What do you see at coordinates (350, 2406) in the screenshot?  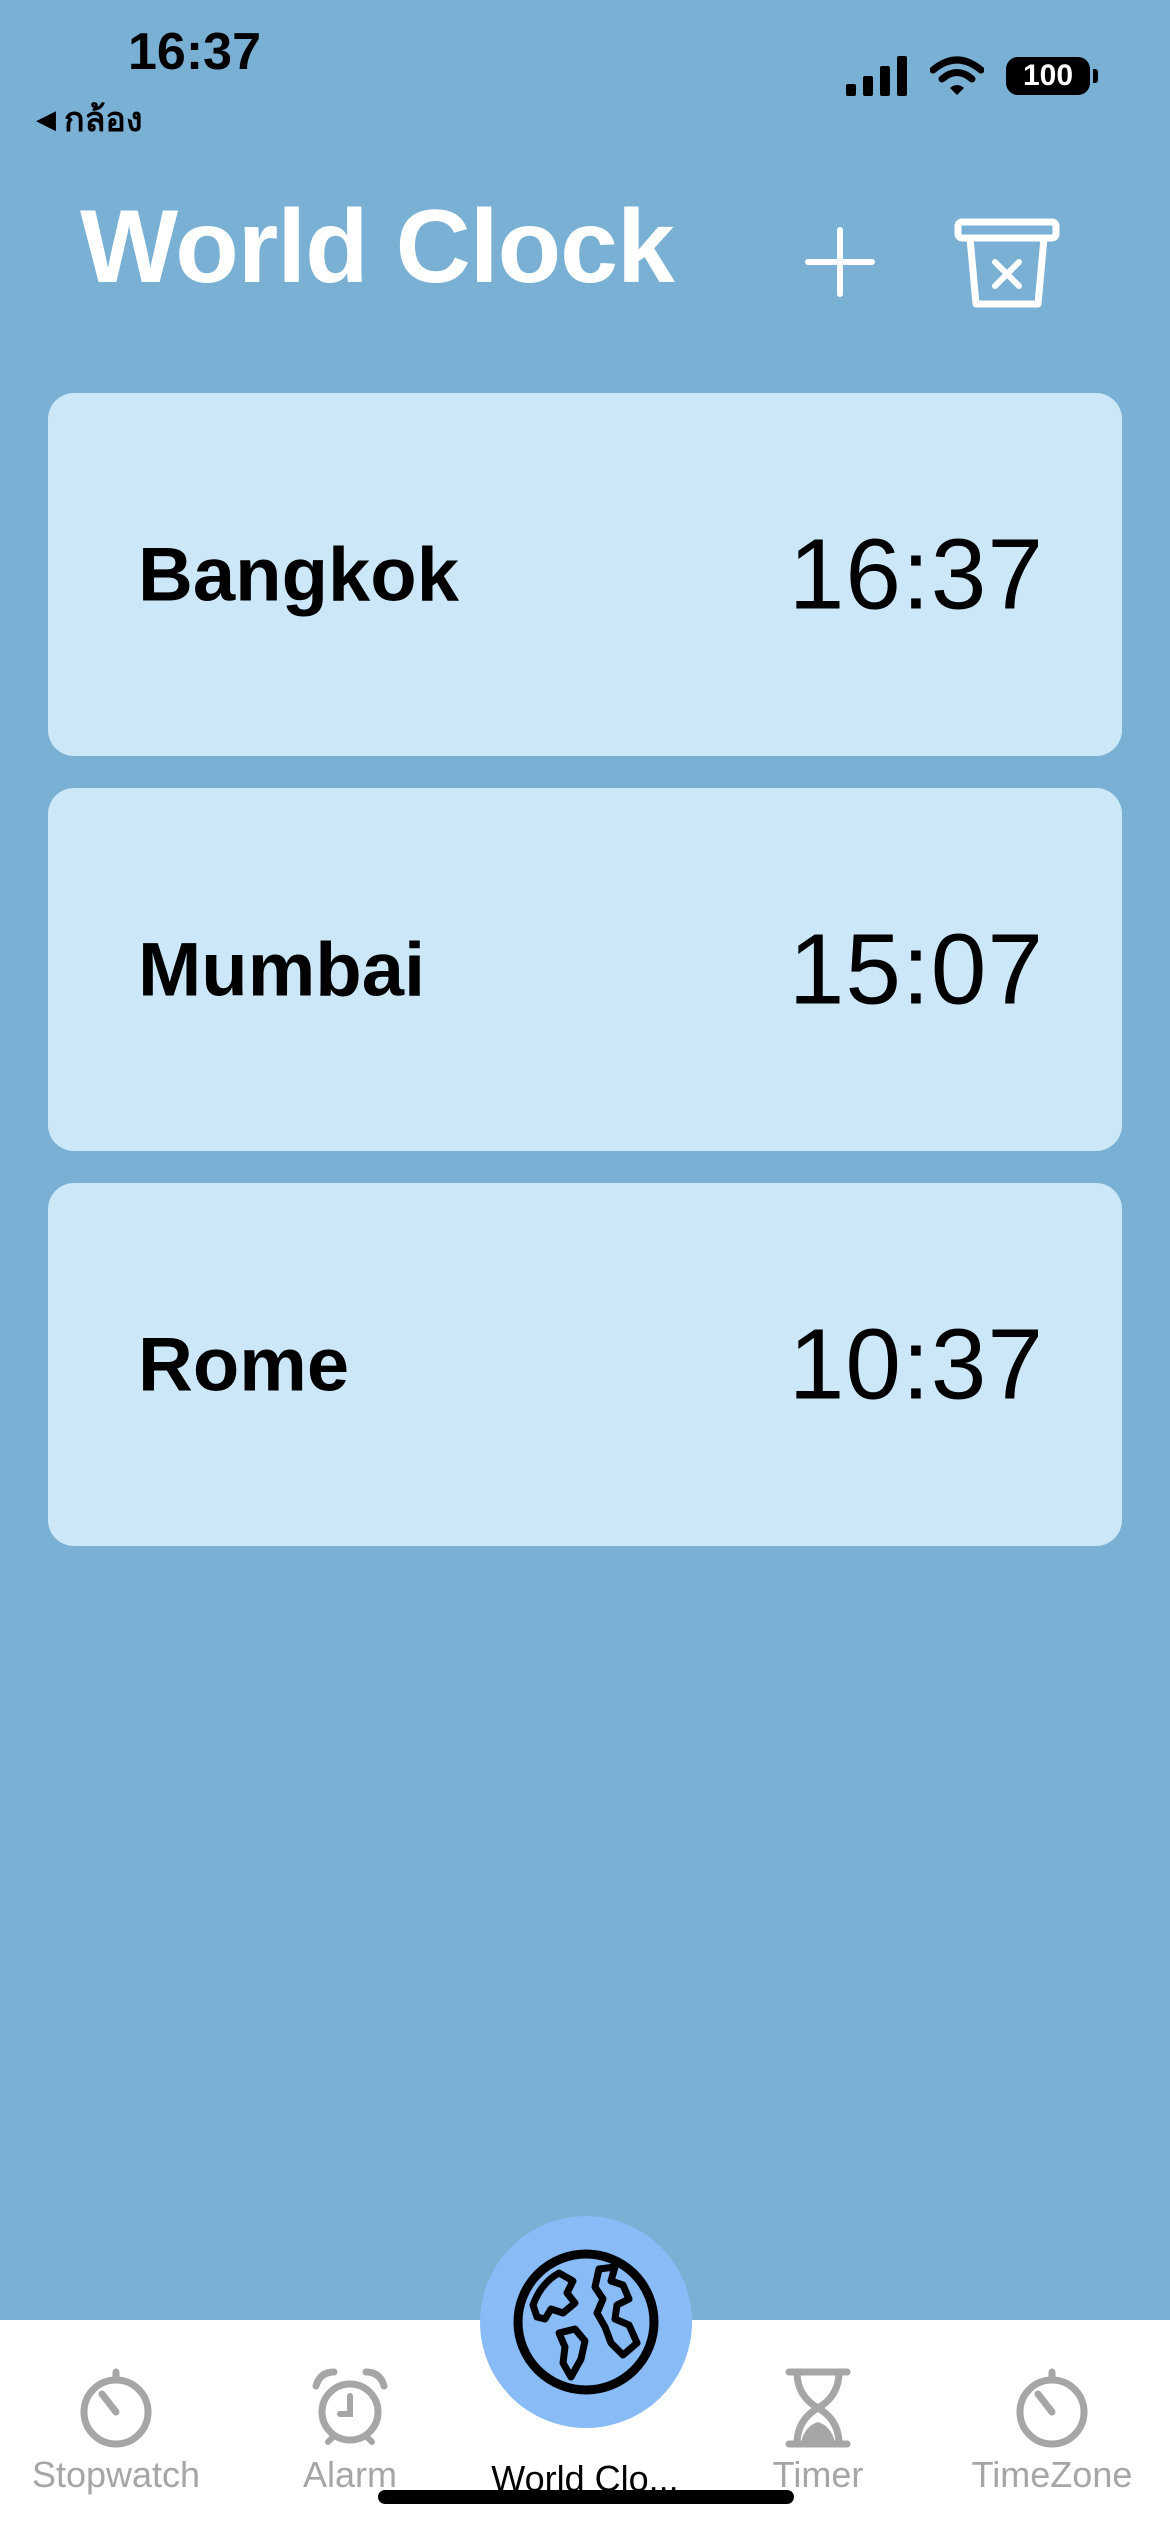 I see `alarm-clock-icon` at bounding box center [350, 2406].